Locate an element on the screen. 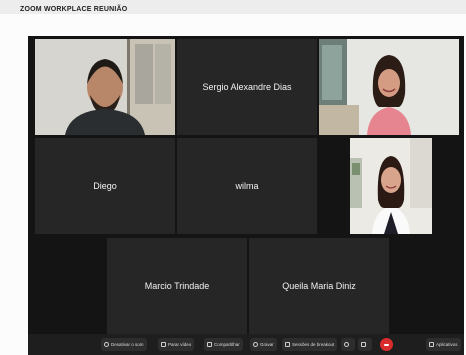  share-icon is located at coordinates (209, 345).